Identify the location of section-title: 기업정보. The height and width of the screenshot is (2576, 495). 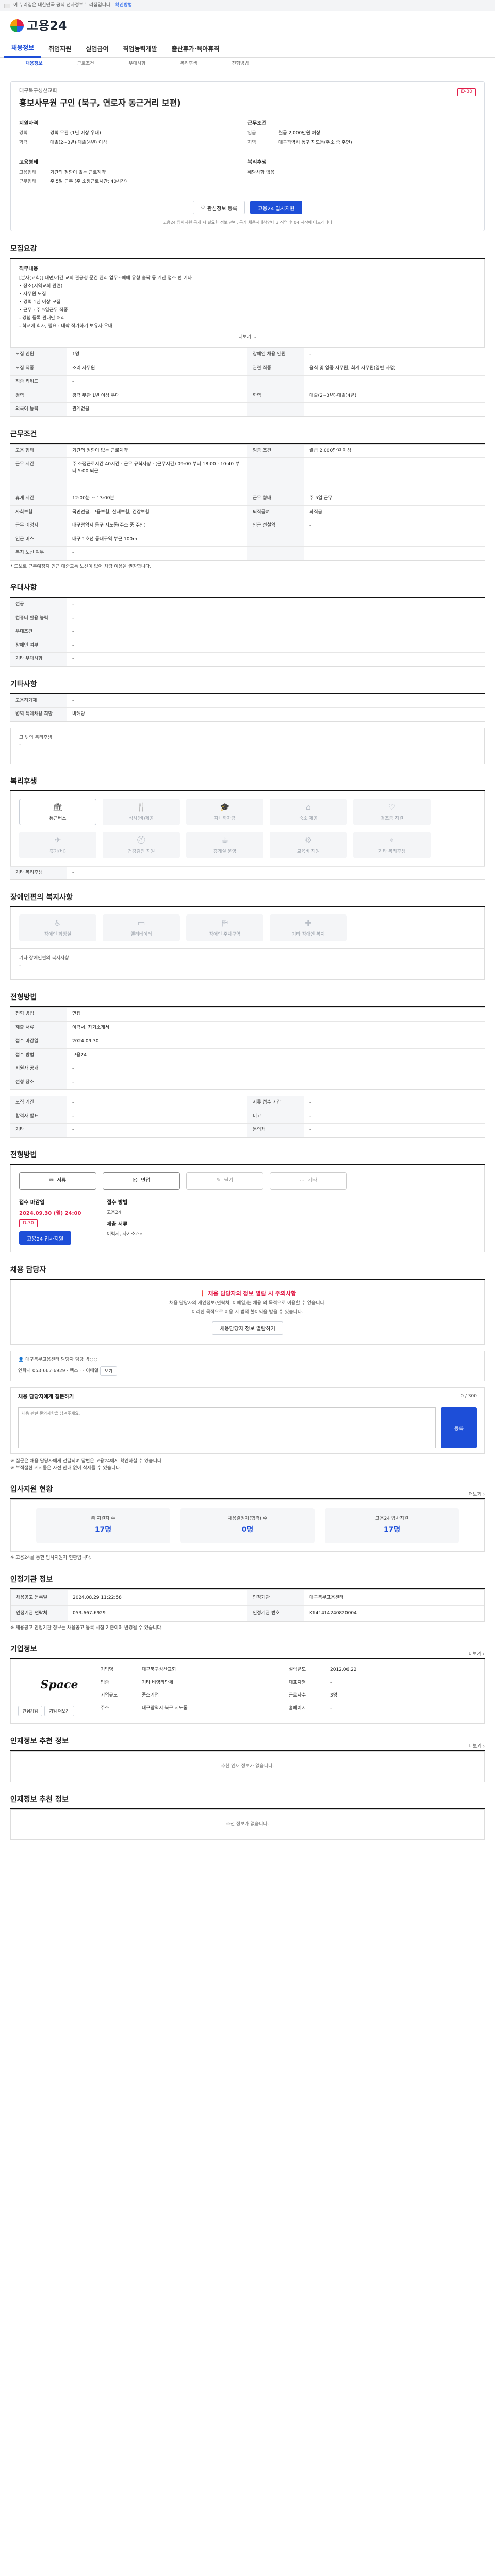
(23, 1649).